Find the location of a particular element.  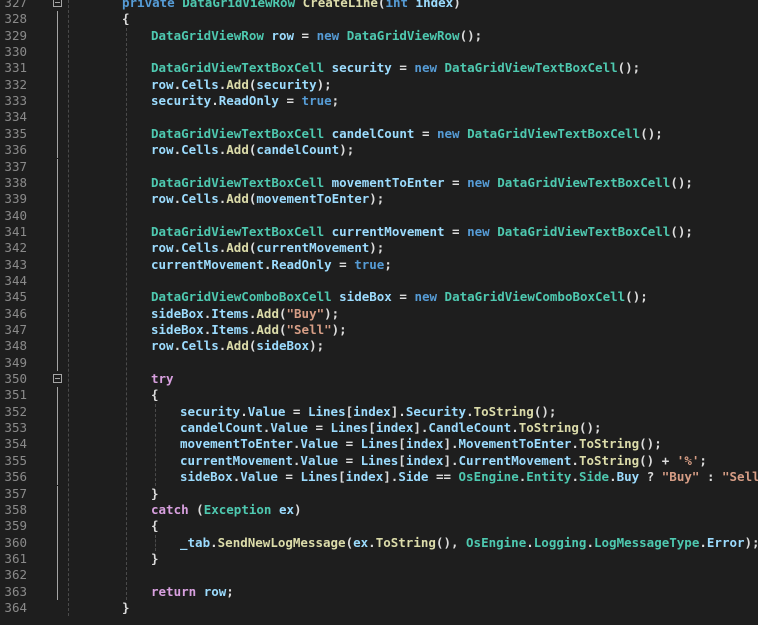

line-number: 357 is located at coordinates (15, 493).